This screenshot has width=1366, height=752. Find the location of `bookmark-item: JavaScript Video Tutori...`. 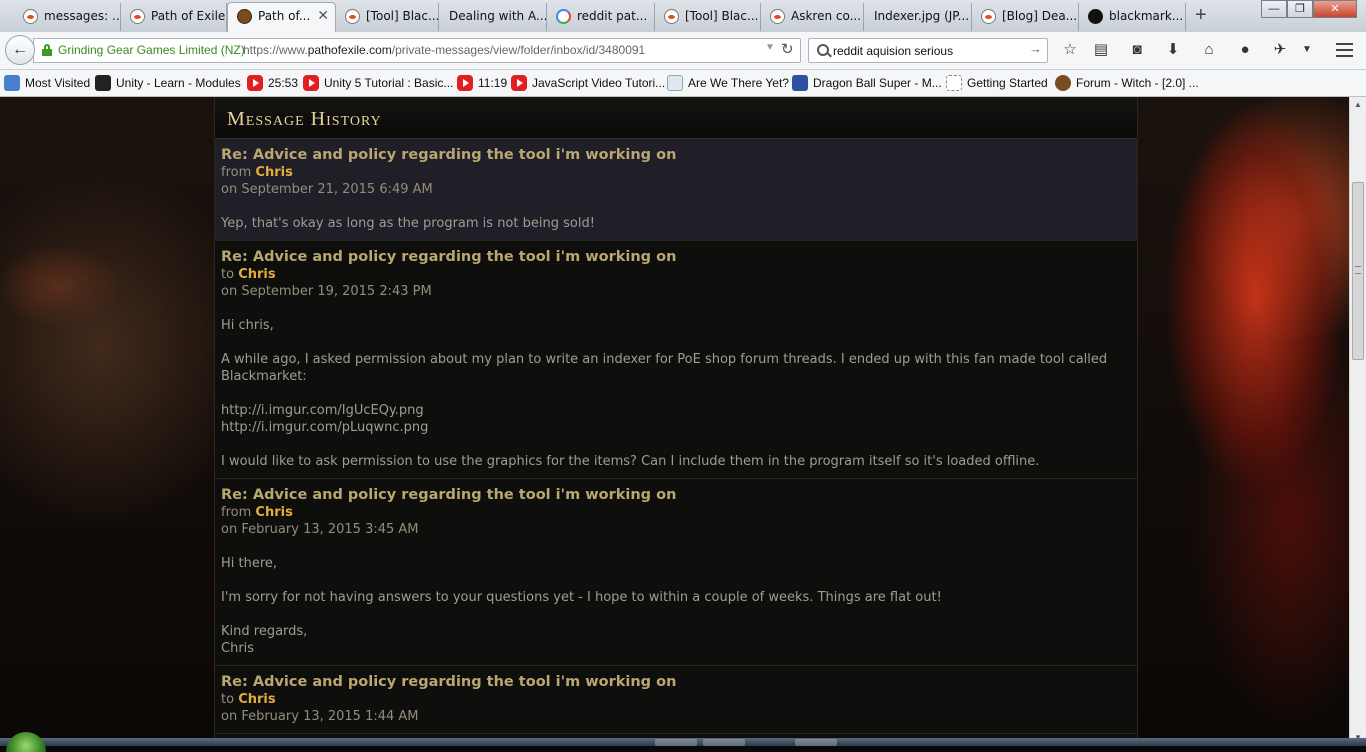

bookmark-item: JavaScript Video Tutori... is located at coordinates (588, 83).